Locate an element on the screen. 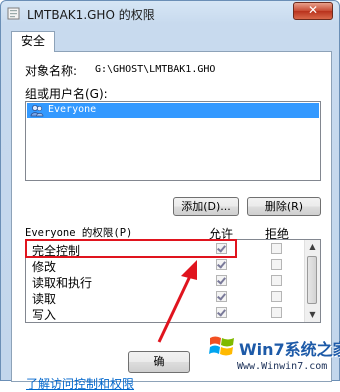 The width and height of the screenshot is (340, 392). table-row: 完全控制 is located at coordinates (165, 249).